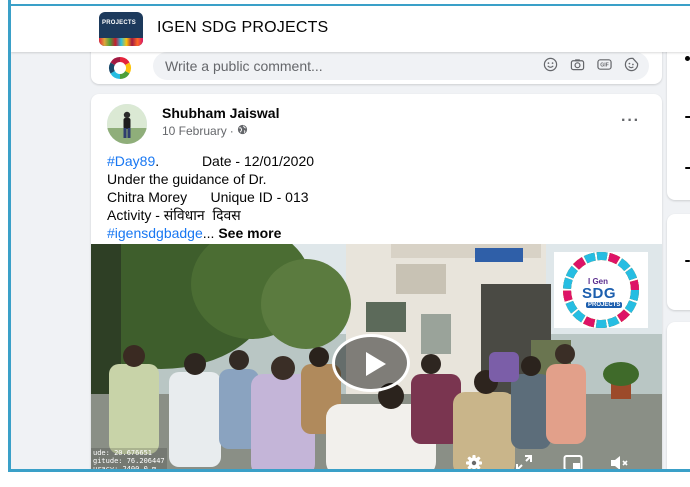 This screenshot has height=487, width=690. What do you see at coordinates (187, 179) in the screenshot?
I see `post-line-2: Under the guidance of Dr.` at bounding box center [187, 179].